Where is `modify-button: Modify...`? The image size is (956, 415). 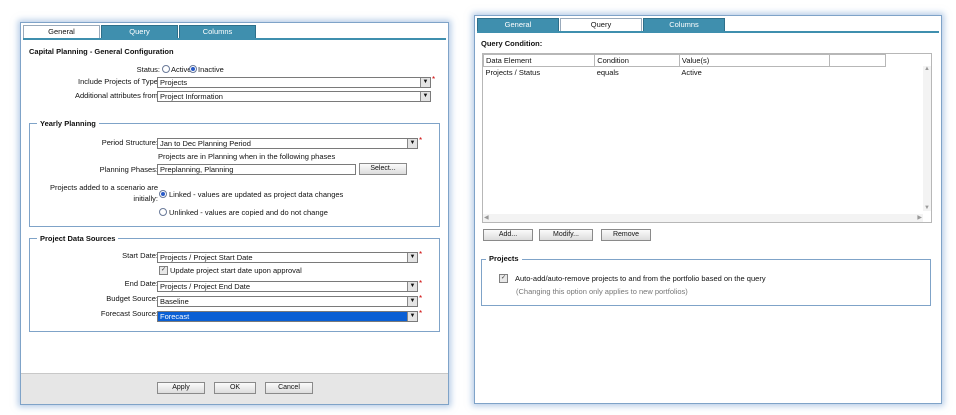 modify-button: Modify... is located at coordinates (566, 235).